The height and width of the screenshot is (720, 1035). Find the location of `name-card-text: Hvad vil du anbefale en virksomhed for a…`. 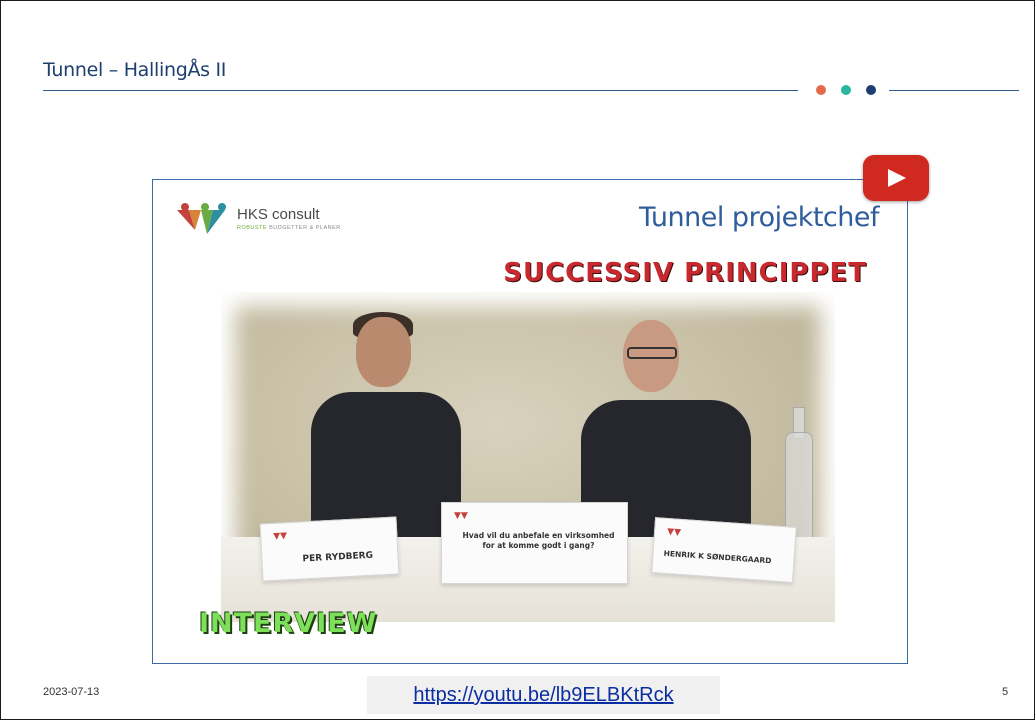

name-card-text: Hvad vil du anbefale en virksomhed for a… is located at coordinates (538, 540).